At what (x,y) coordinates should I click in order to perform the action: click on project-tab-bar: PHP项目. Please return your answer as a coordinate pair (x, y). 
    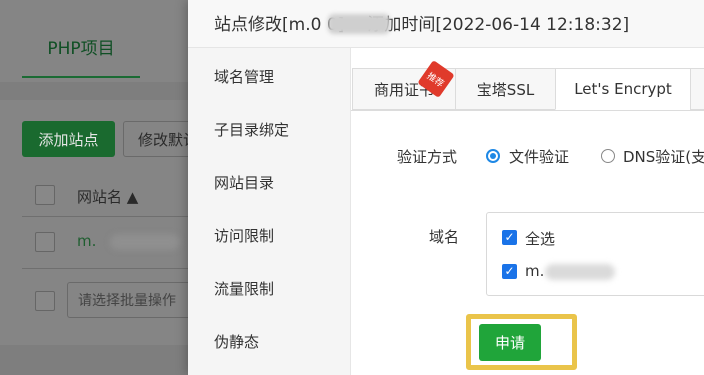
    Looking at the image, I should click on (94, 41).